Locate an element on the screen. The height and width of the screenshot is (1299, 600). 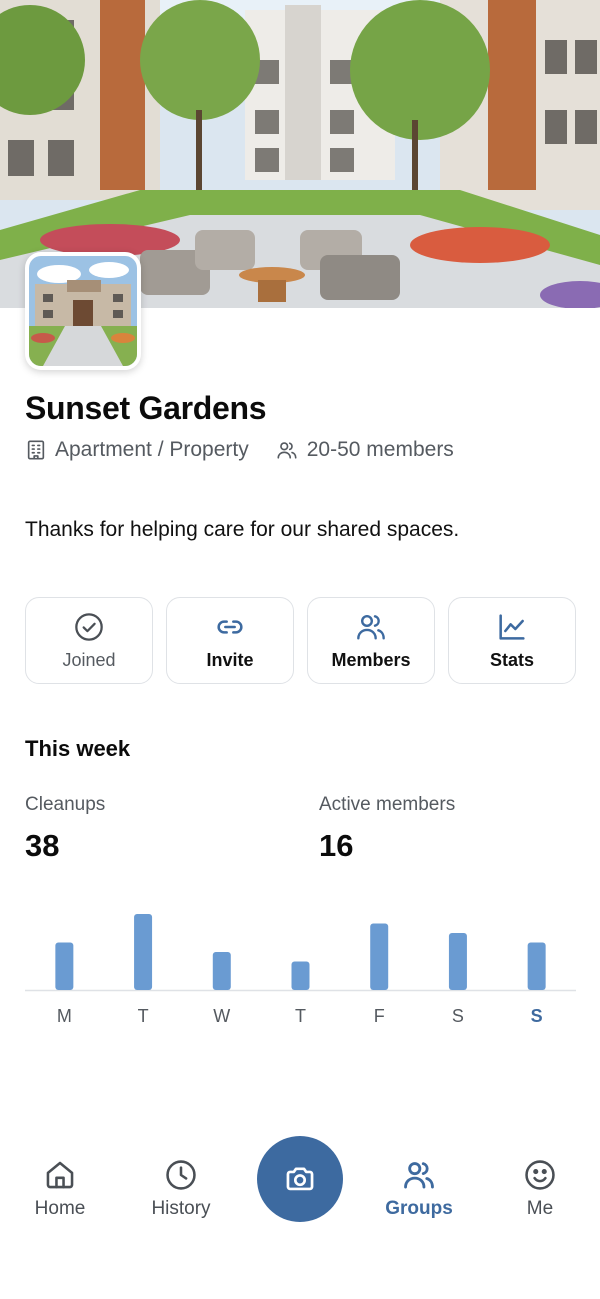
stats-button: Stats is located at coordinates (512, 640).